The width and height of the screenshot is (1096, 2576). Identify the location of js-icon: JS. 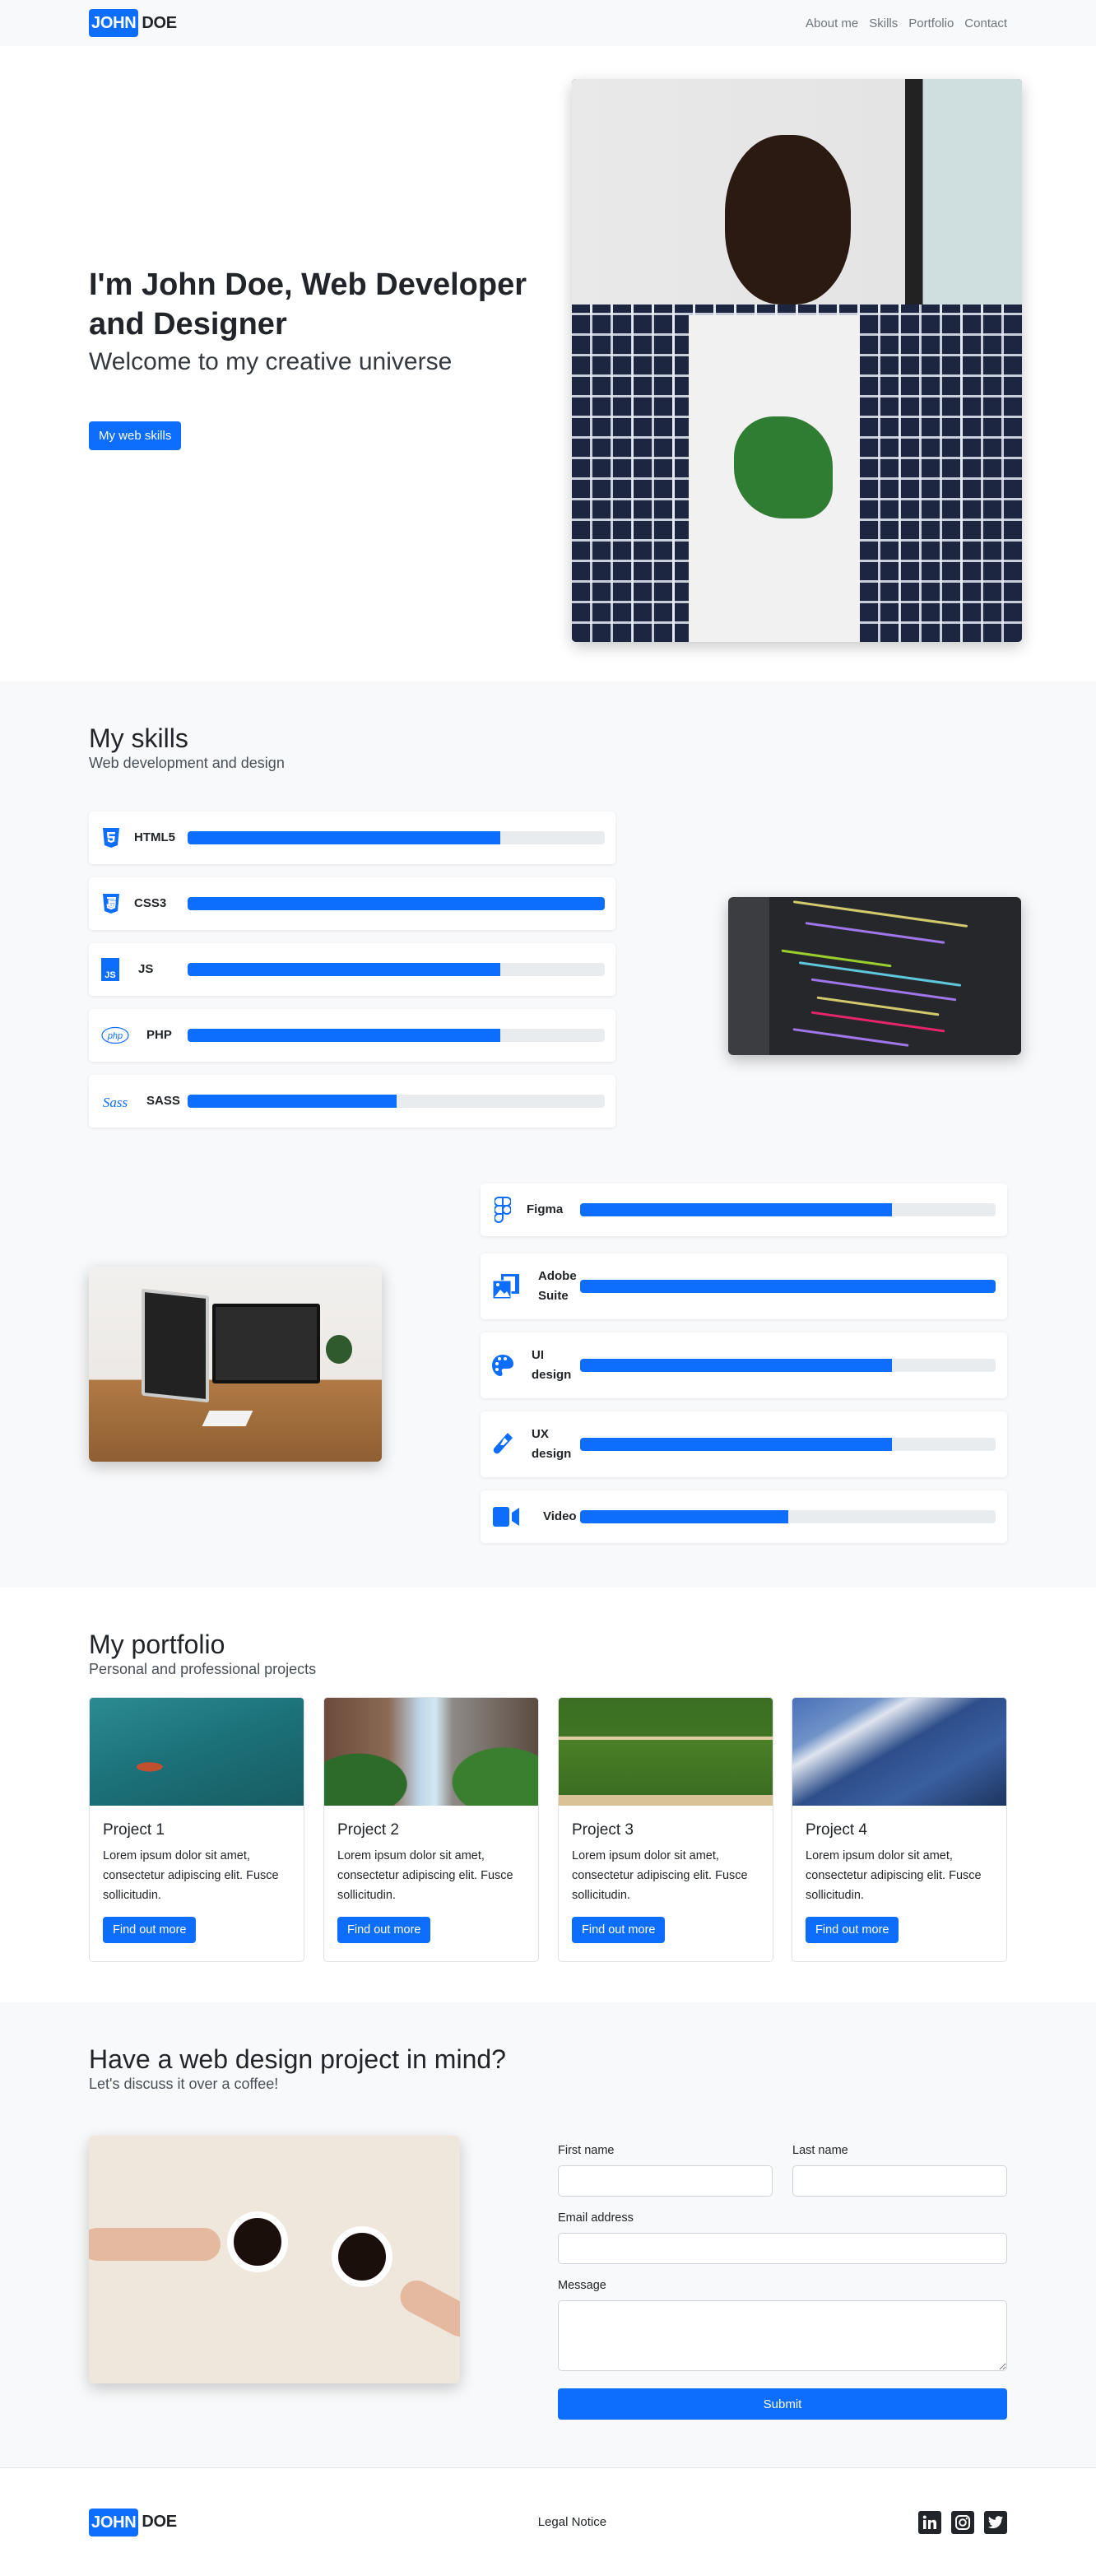
(111, 969).